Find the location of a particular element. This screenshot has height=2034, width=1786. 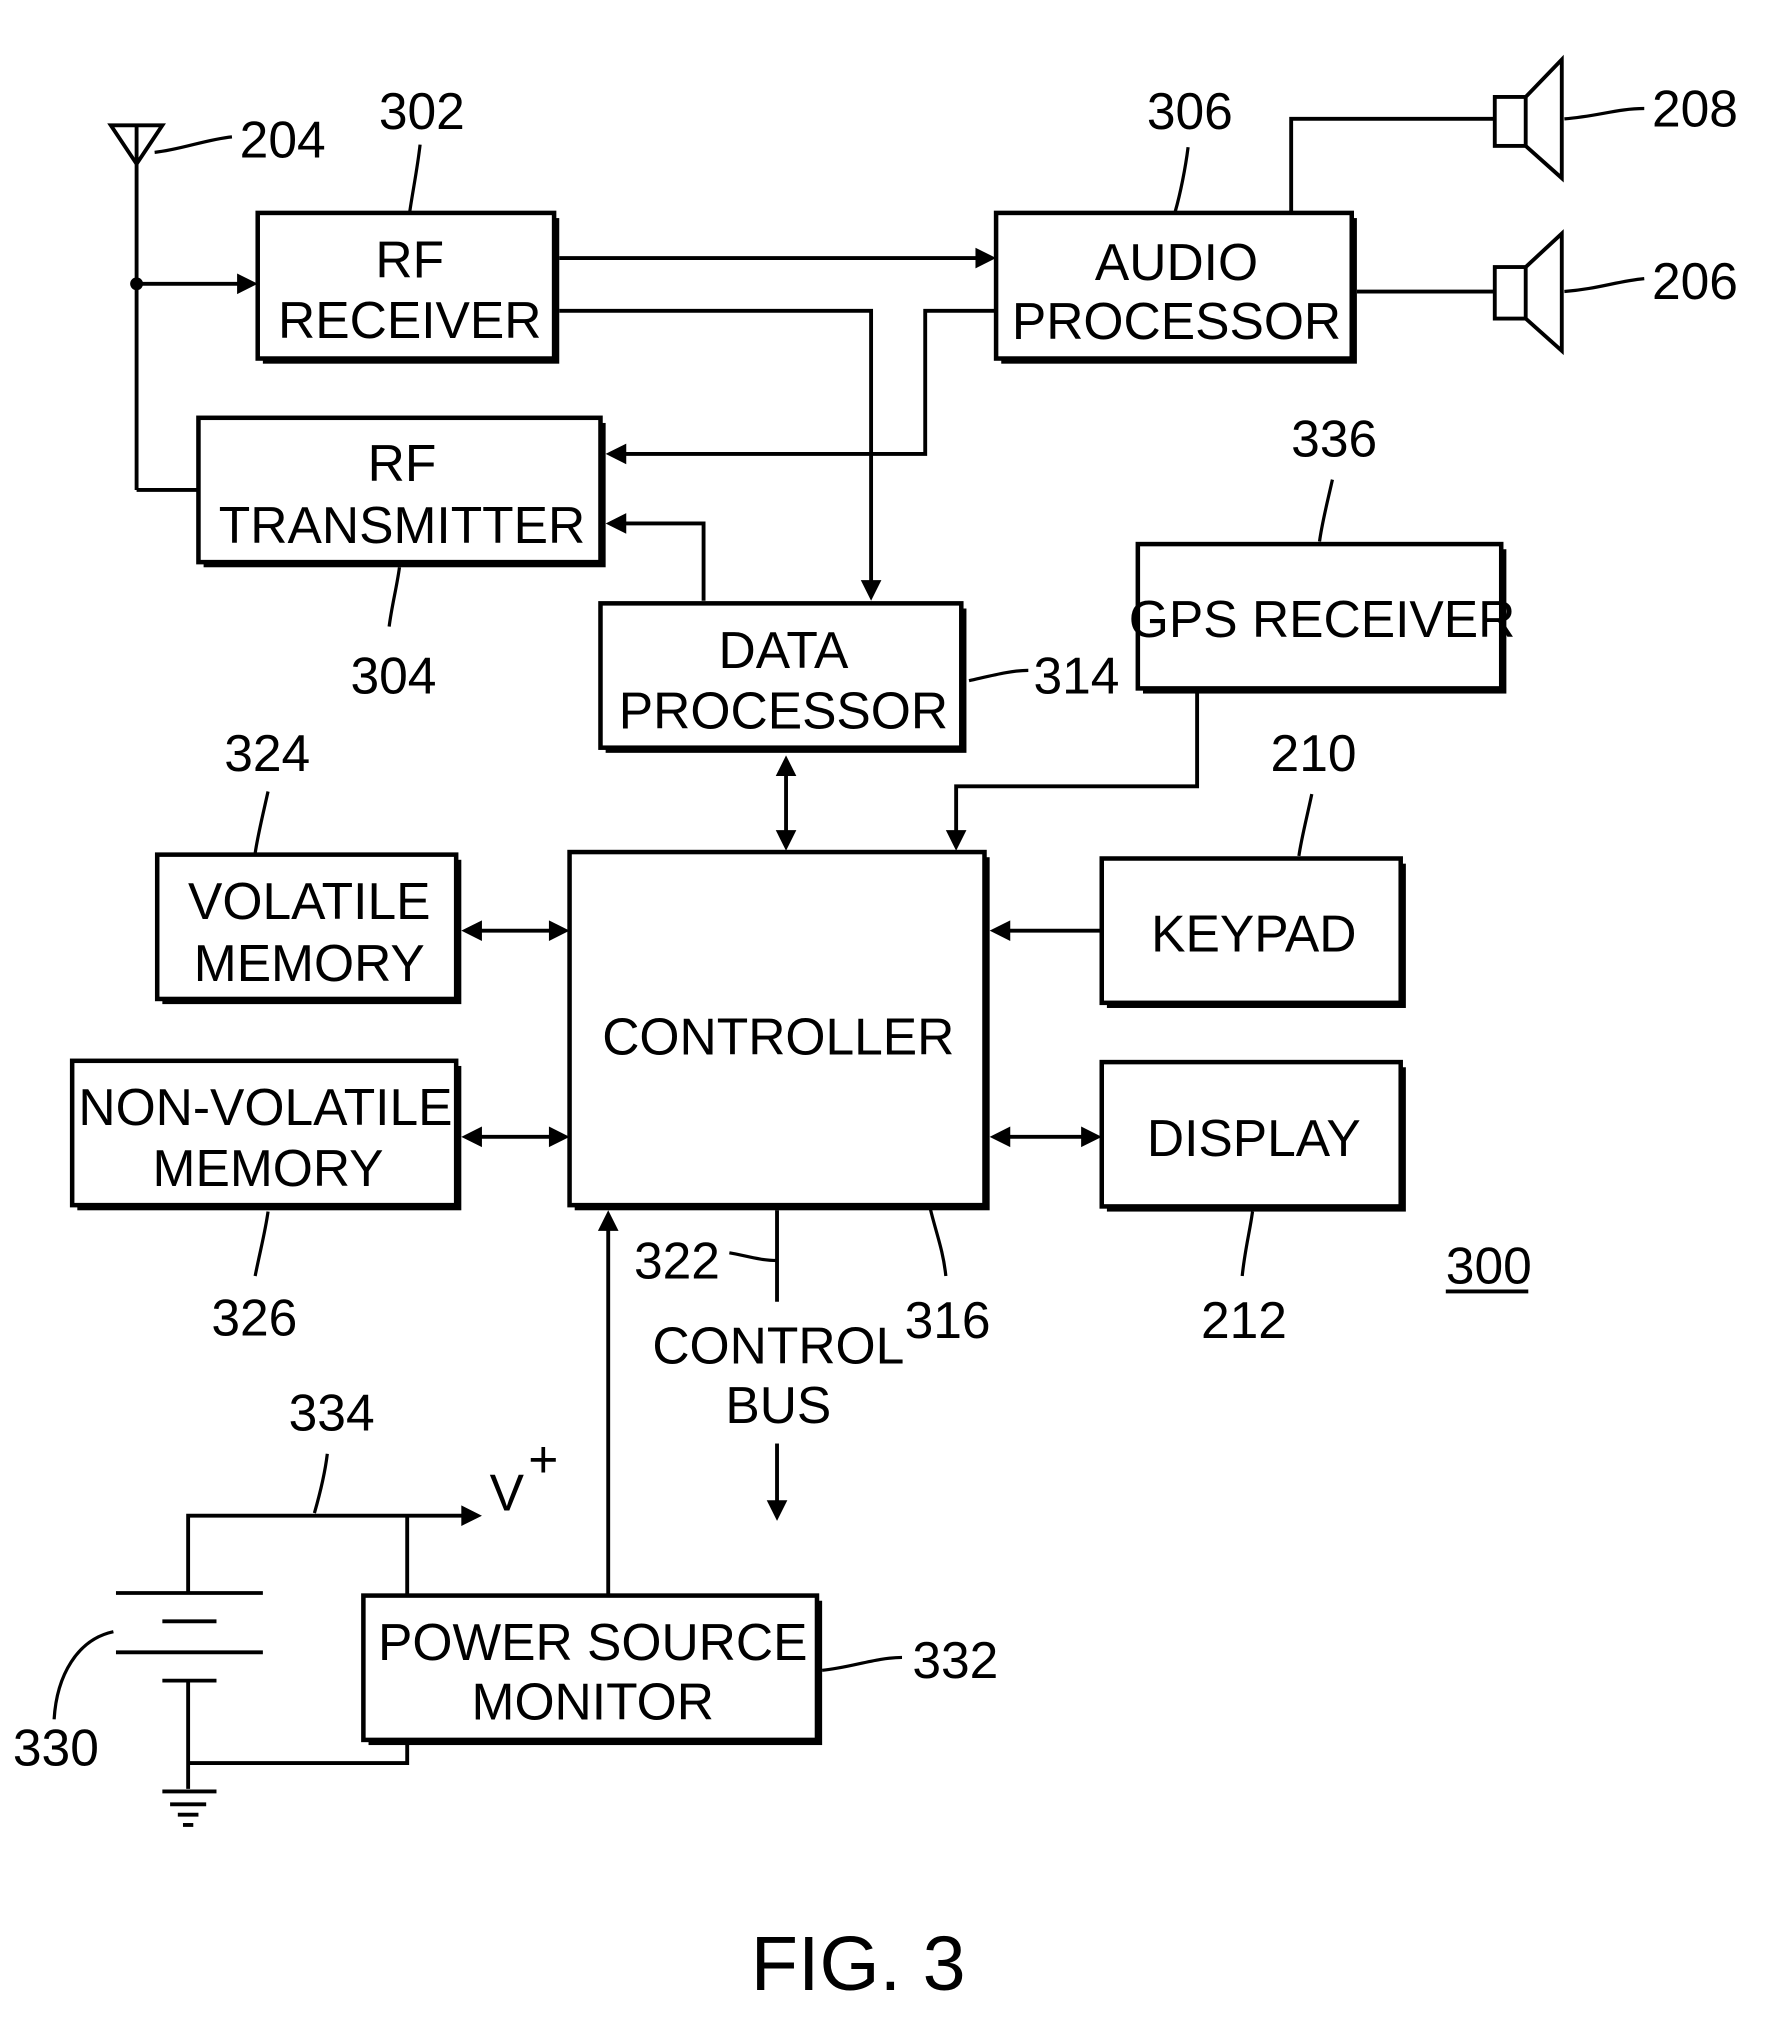

control-bus-label-line1: CONTROL is located at coordinates (778, 1346).